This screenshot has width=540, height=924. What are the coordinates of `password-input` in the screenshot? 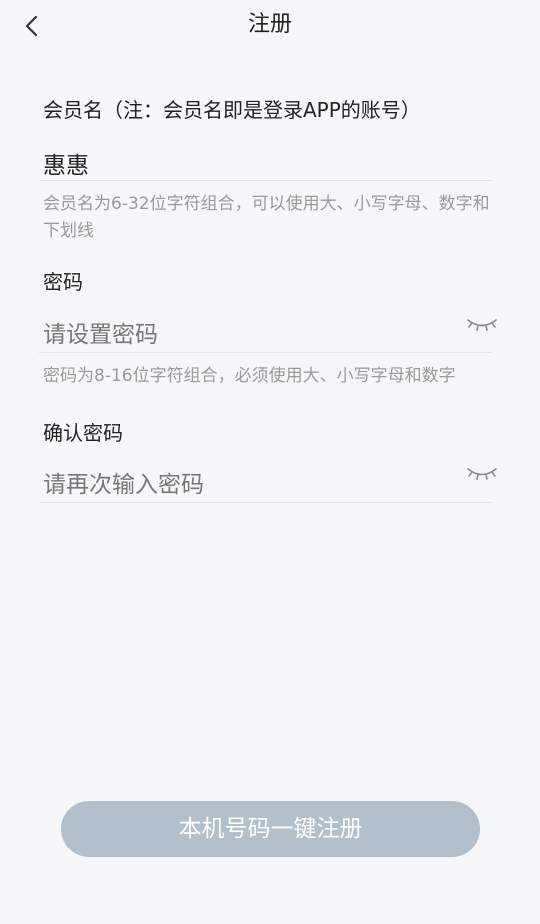 It's located at (253, 335).